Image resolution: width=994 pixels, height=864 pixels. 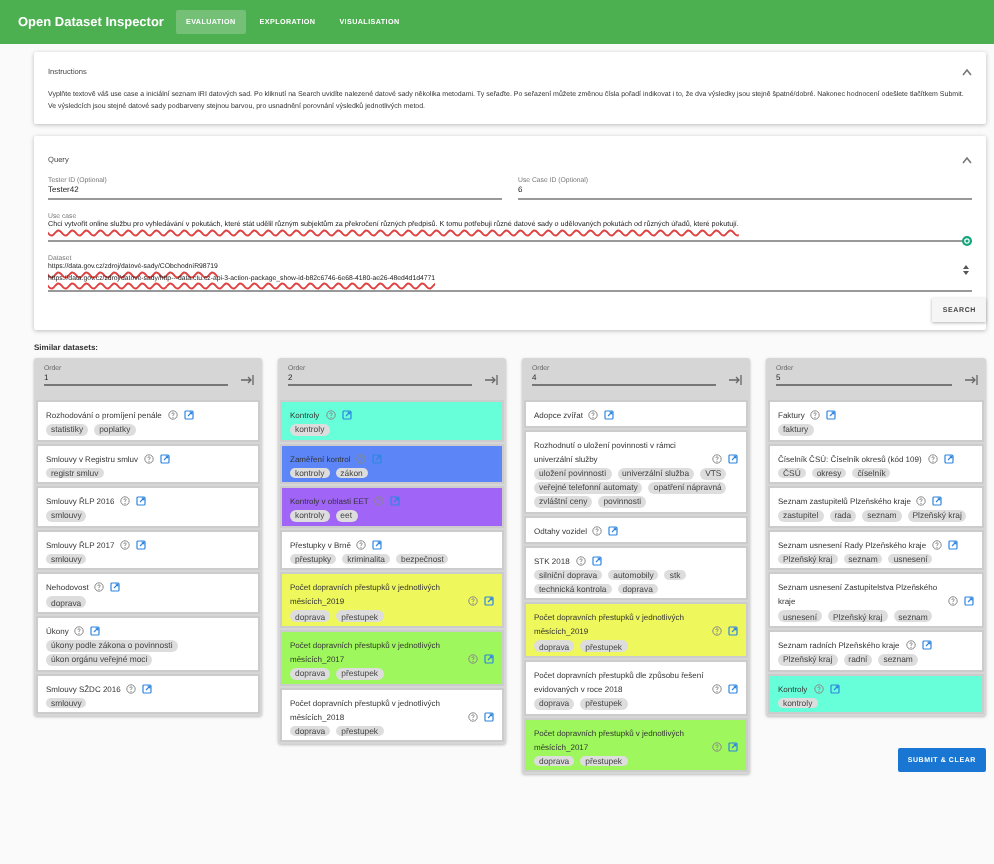 What do you see at coordinates (967, 241) in the screenshot?
I see `assistant-icon` at bounding box center [967, 241].